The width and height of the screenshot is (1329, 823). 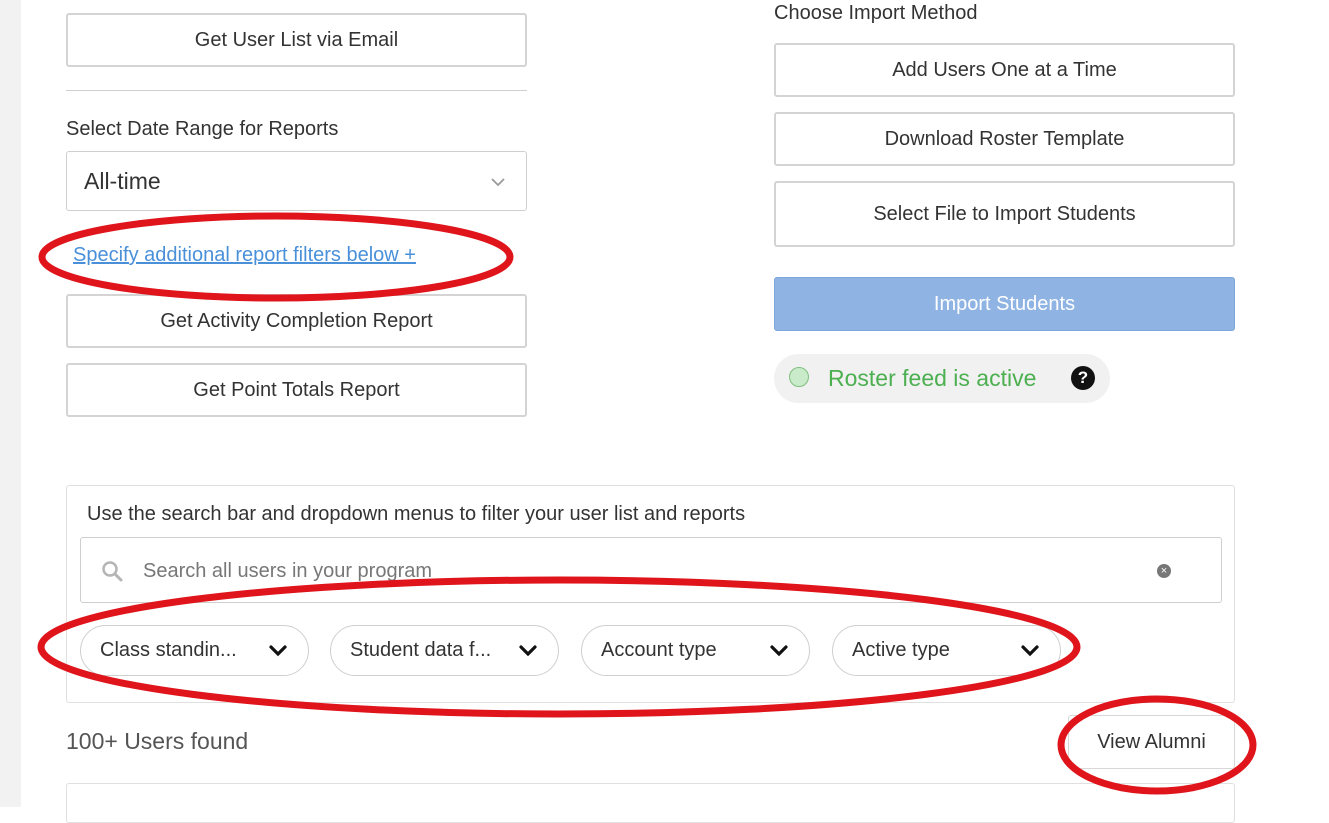 What do you see at coordinates (1164, 571) in the screenshot?
I see `clear-icon: ×` at bounding box center [1164, 571].